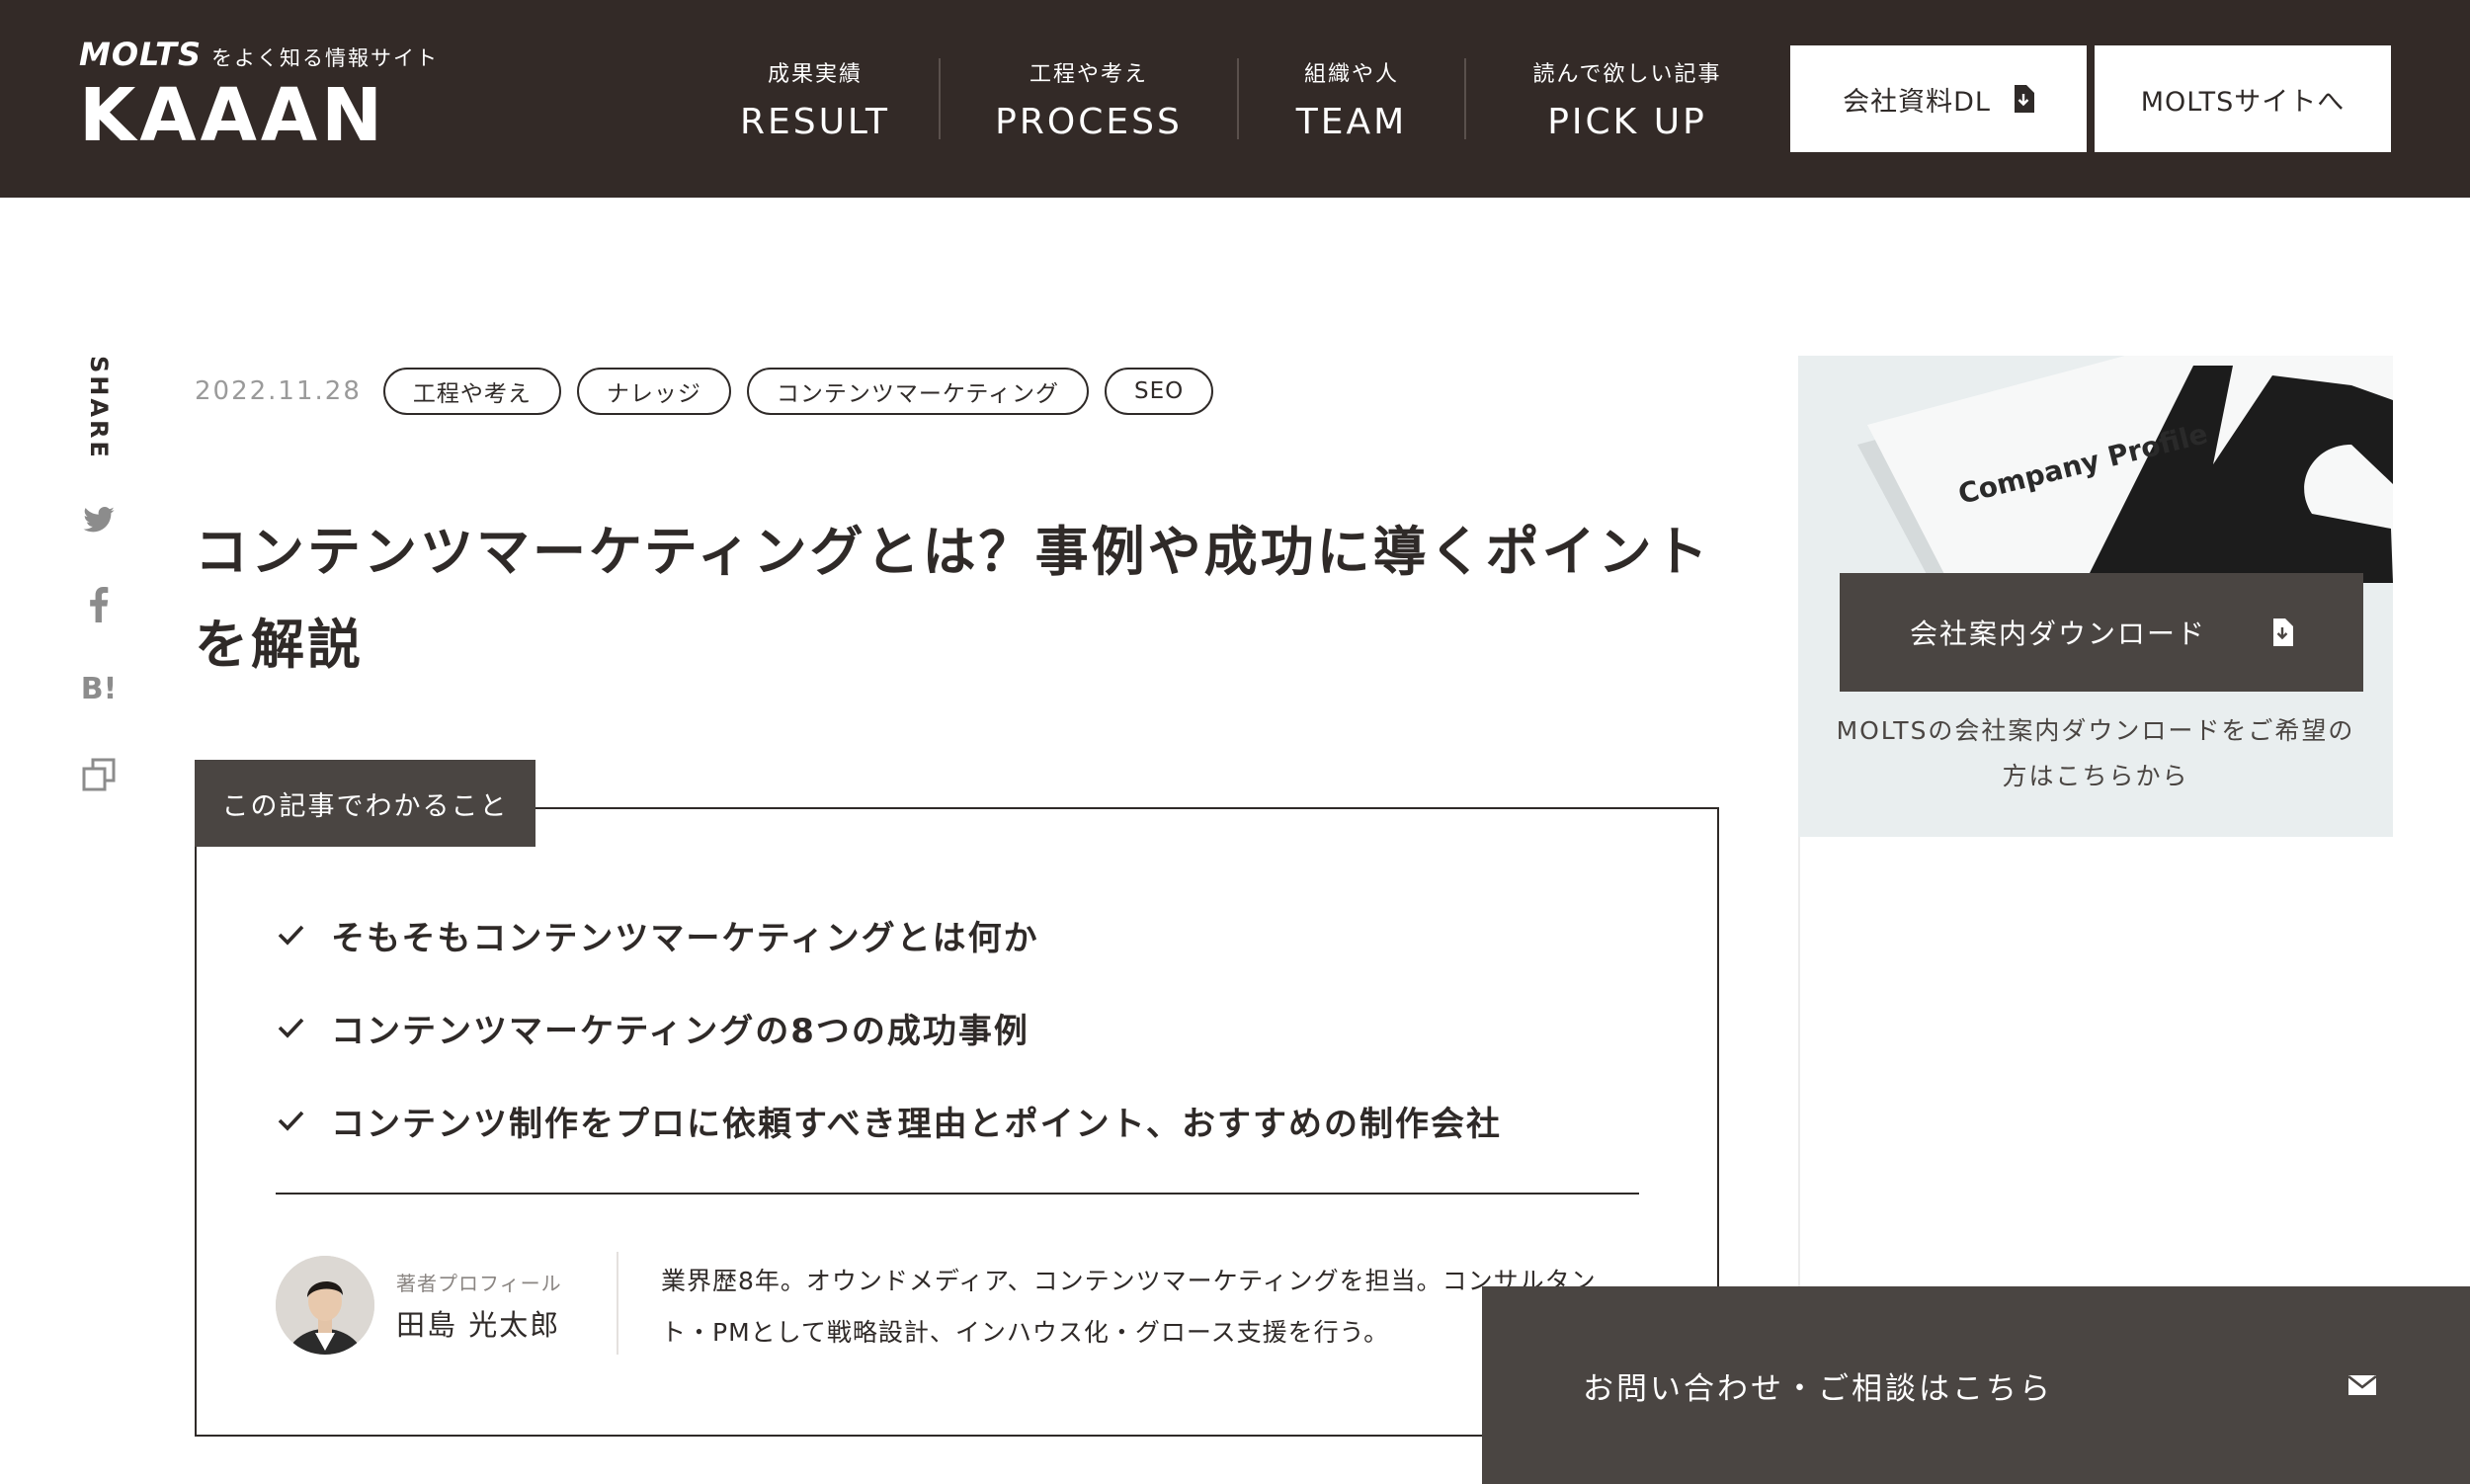 This screenshot has height=1484, width=2470. I want to click on author-meta: 著者プロフィール 田島 光太郎, so click(479, 1306).